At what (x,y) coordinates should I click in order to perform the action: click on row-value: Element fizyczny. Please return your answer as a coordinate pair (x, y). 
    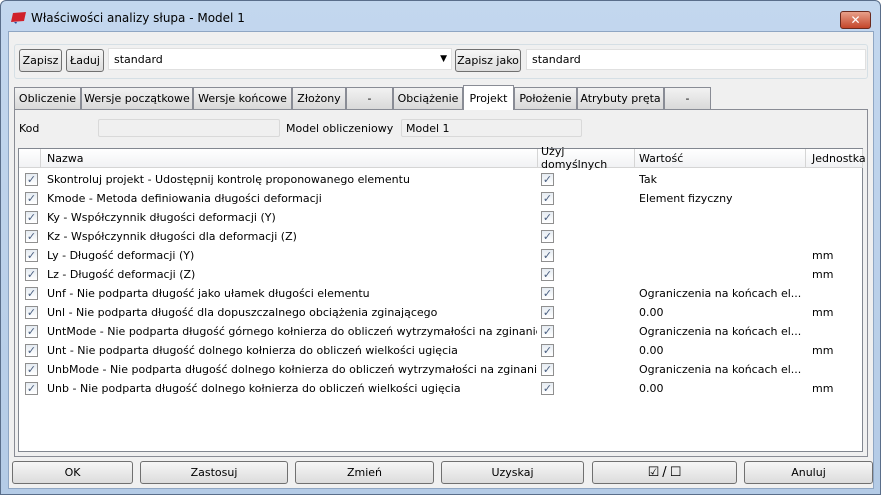
    Looking at the image, I should click on (721, 198).